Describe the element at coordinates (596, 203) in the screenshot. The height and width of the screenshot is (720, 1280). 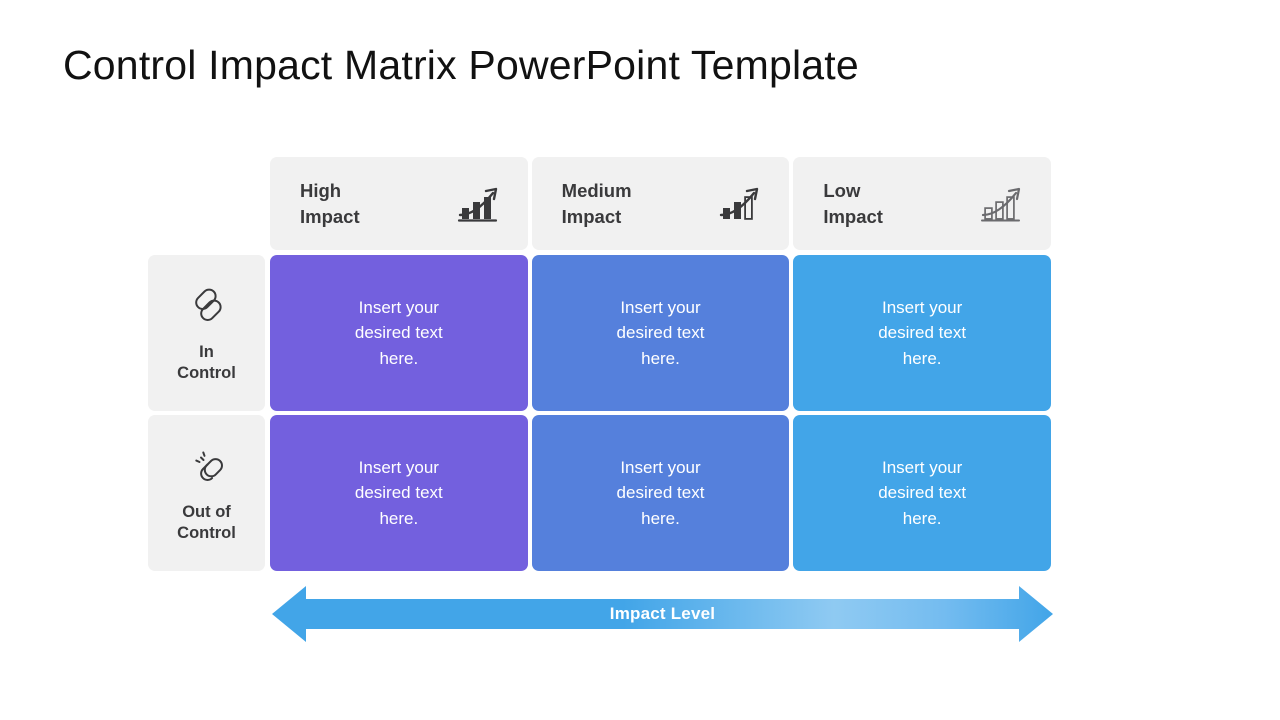
I see `header-label-medium-impact: Medium Impact` at that location.